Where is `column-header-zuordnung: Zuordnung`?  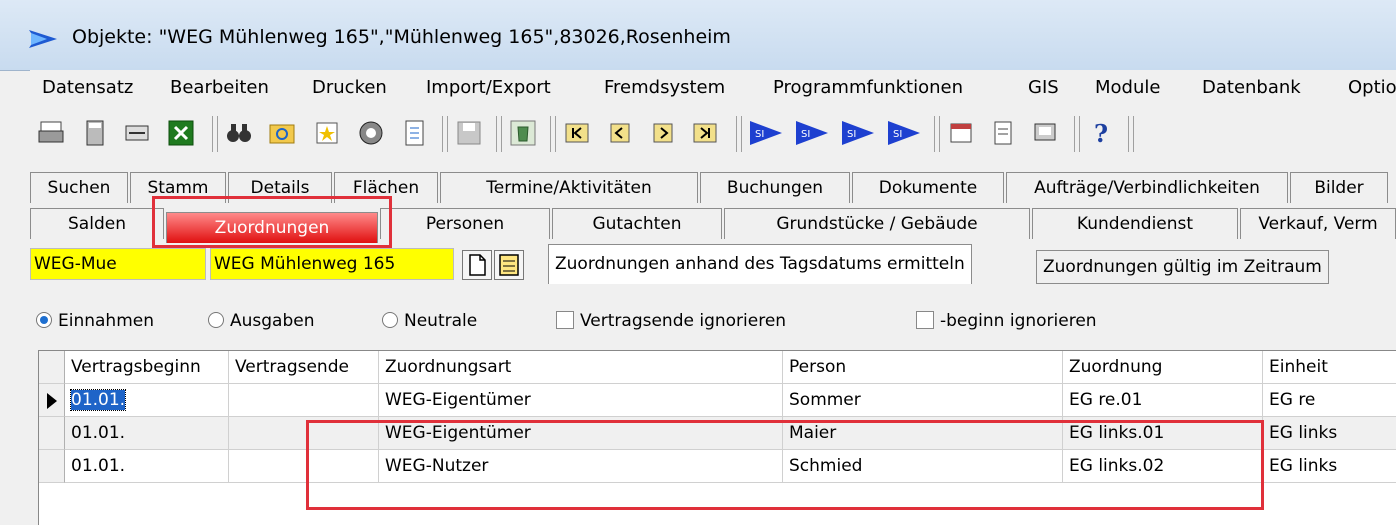 column-header-zuordnung: Zuordnung is located at coordinates (1163, 367).